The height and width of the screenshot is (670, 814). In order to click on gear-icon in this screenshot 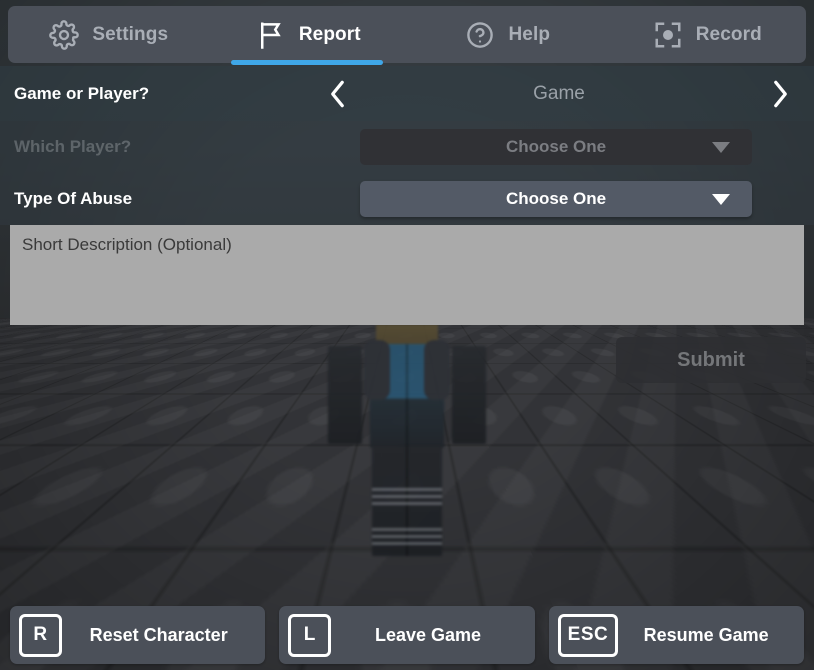, I will do `click(64, 35)`.